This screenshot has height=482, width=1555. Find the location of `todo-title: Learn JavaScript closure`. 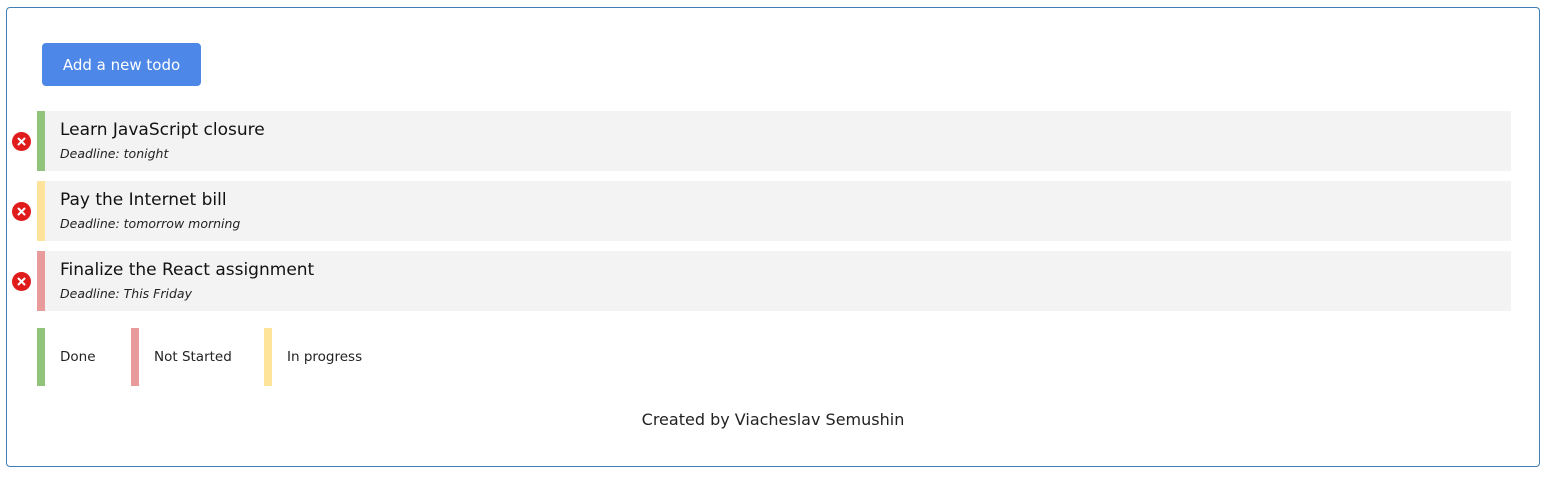

todo-title: Learn JavaScript closure is located at coordinates (162, 130).